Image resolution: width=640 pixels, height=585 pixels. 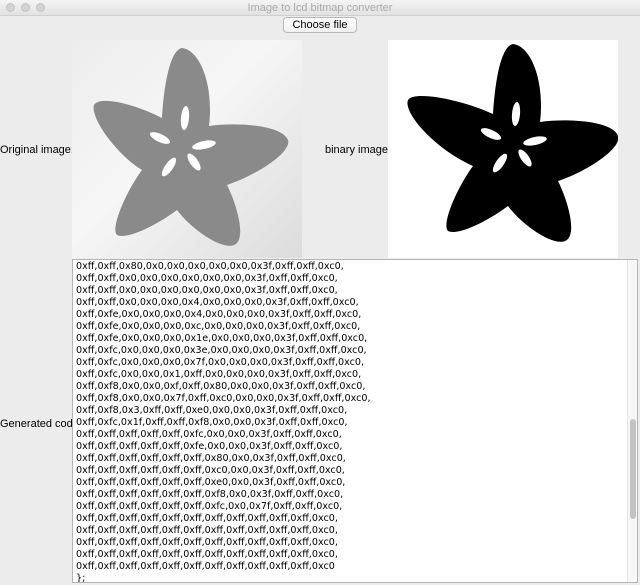 I want to click on window-titlebar: Image to lcd bitmap converter, so click(x=320, y=8).